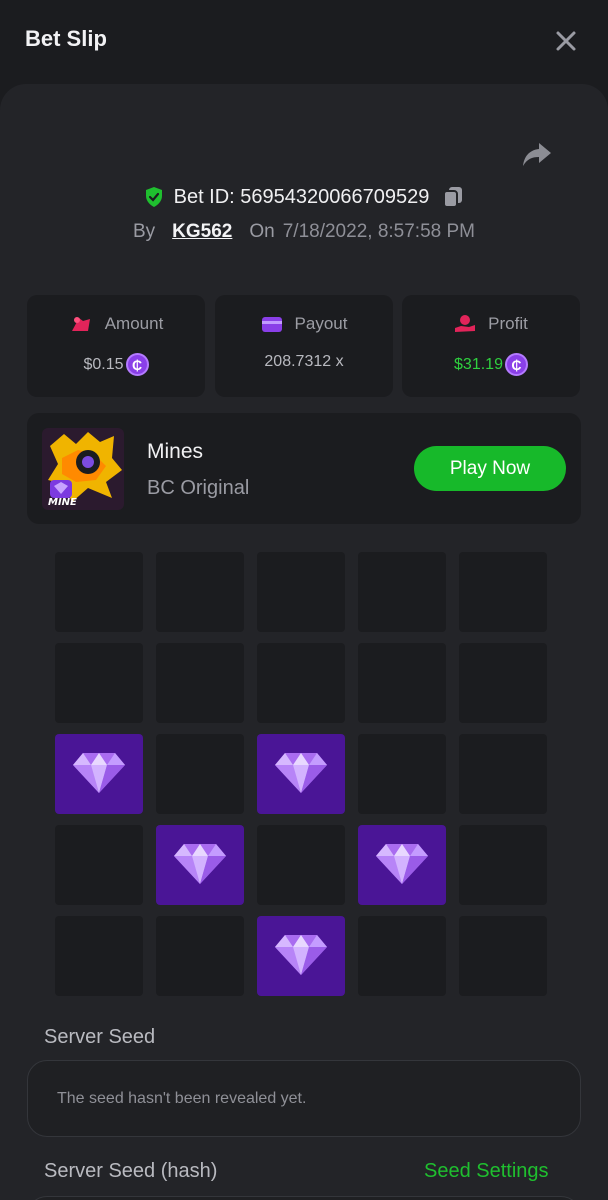 This screenshot has width=608, height=1200. Describe the element at coordinates (490, 468) in the screenshot. I see `play-now-button: Play Now` at that location.